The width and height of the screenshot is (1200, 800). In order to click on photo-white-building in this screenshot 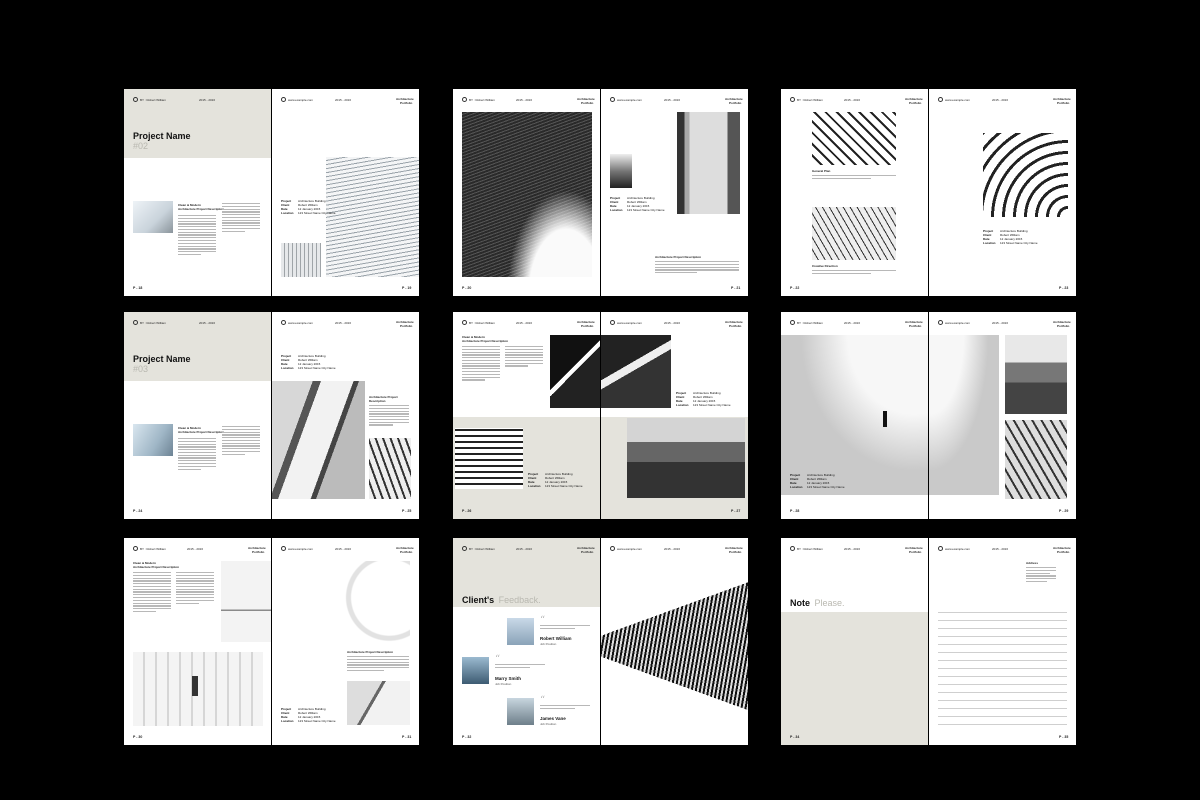, I will do `click(378, 703)`.